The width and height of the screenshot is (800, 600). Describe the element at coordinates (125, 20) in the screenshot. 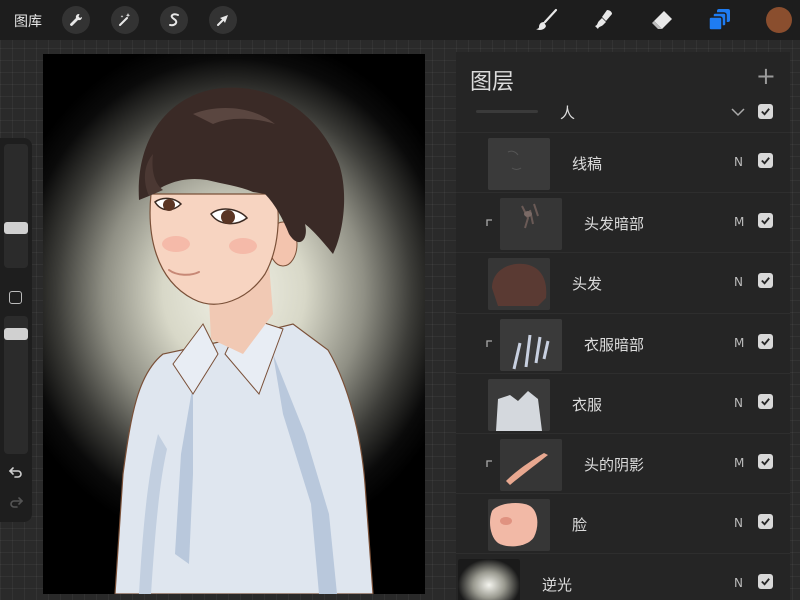

I see `magic-wand-icon` at that location.